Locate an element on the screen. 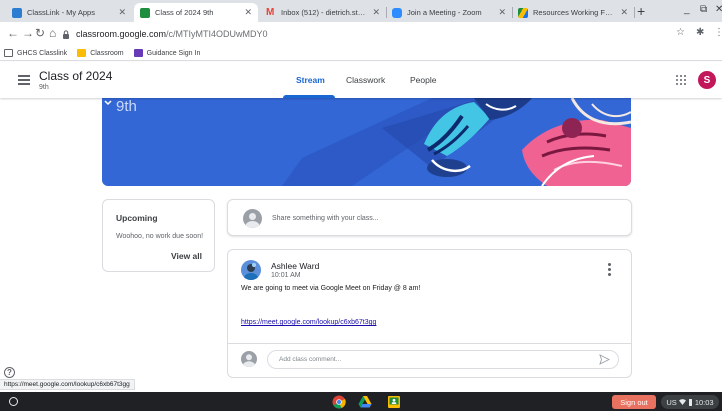 The height and width of the screenshot is (411, 722). help-icon: ? is located at coordinates (9, 372).